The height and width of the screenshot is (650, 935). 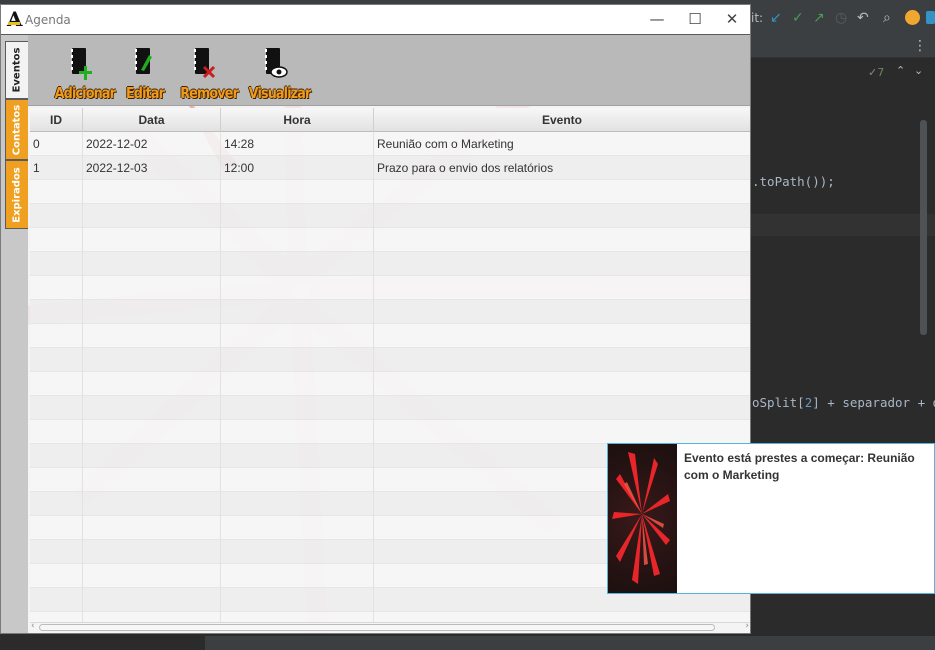 I want to click on code-line: oSplit[2] + separador + dad, so click(x=843, y=402).